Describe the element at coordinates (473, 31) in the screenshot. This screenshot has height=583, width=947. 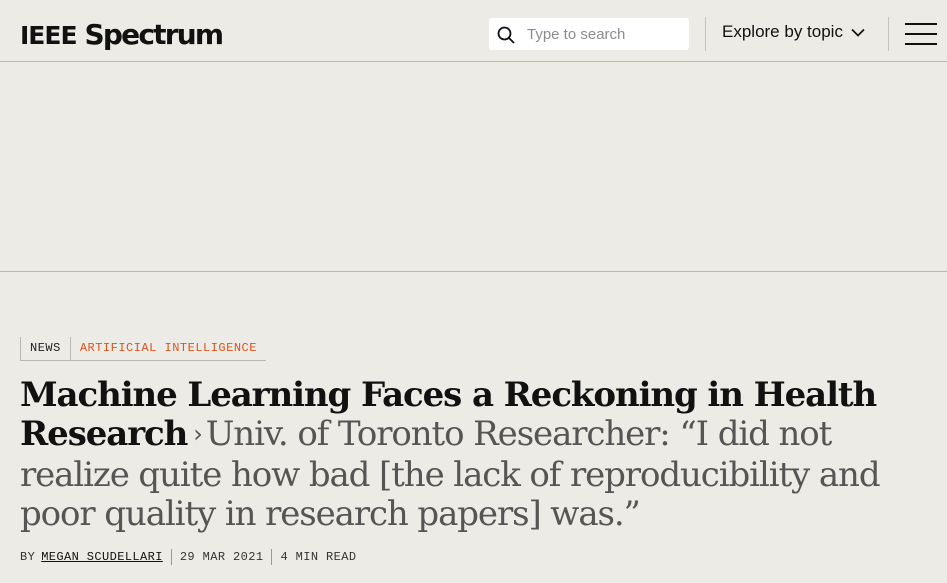
I see `site-header: IEEE Spectrum Explore by topic` at that location.